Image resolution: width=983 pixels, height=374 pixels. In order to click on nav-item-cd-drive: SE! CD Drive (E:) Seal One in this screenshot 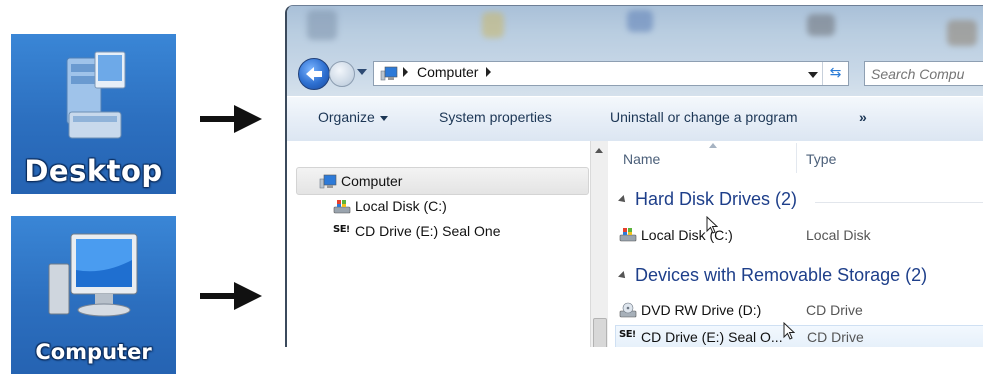, I will do `click(453, 233)`.